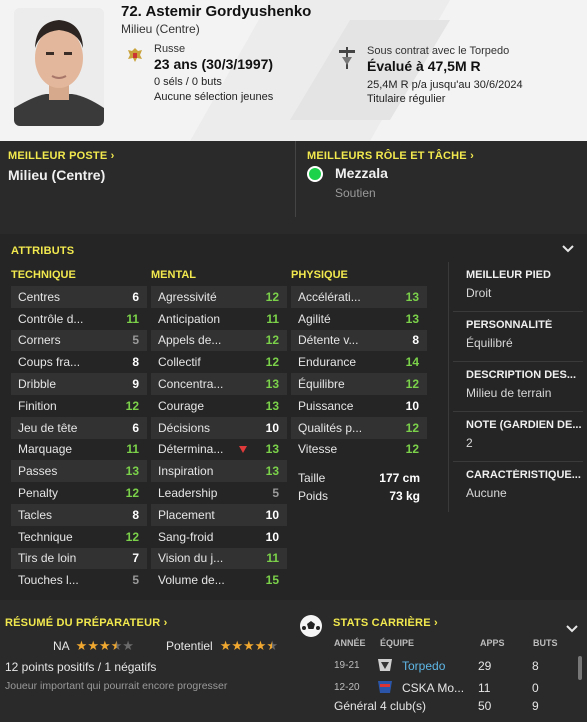 This screenshot has height=722, width=587. I want to click on attribute-name: Inspiration, so click(186, 471).